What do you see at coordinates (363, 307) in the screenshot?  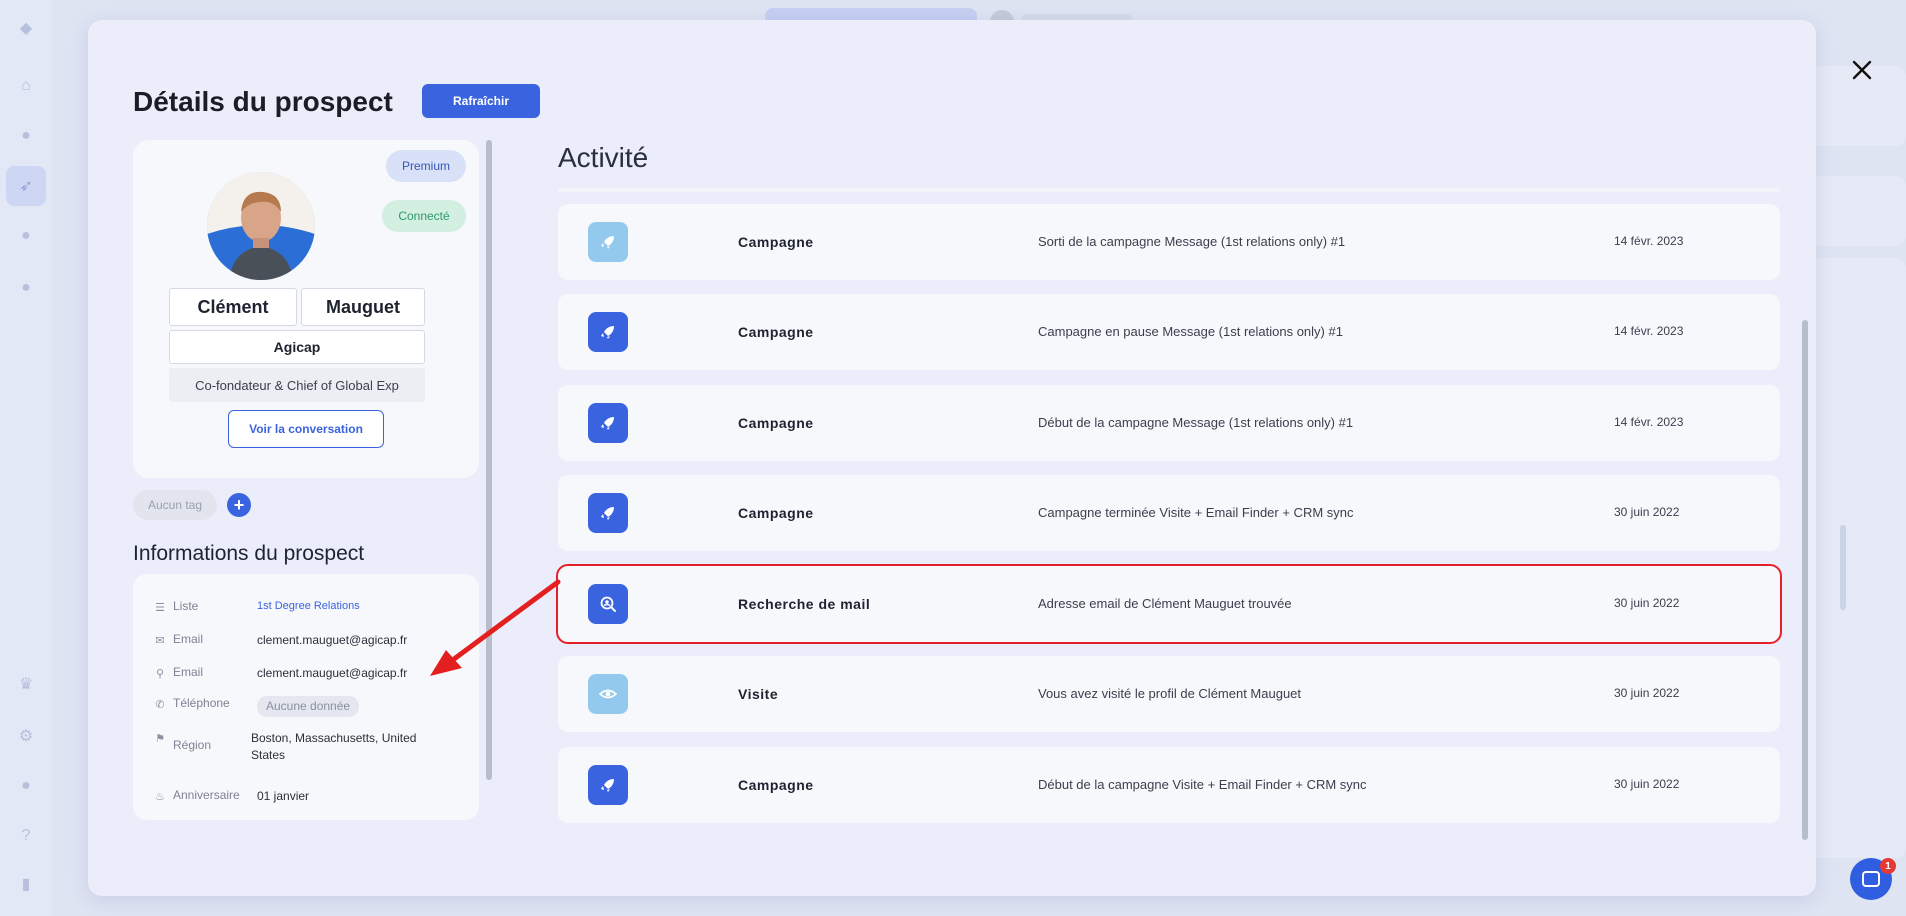 I see `last-name-field: Mauguet` at bounding box center [363, 307].